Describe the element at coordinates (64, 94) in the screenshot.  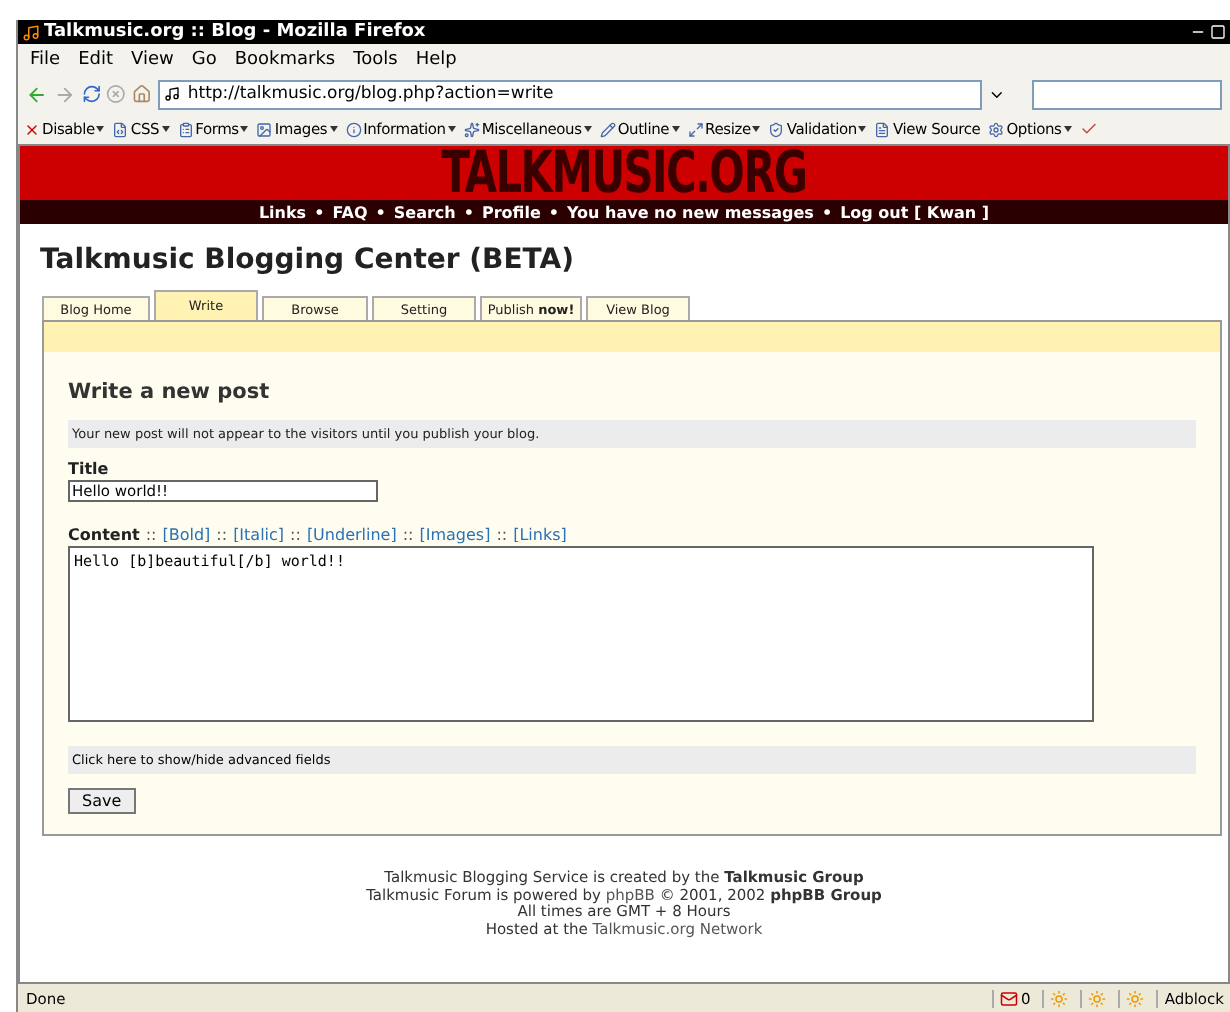
I see `forward-icon` at that location.